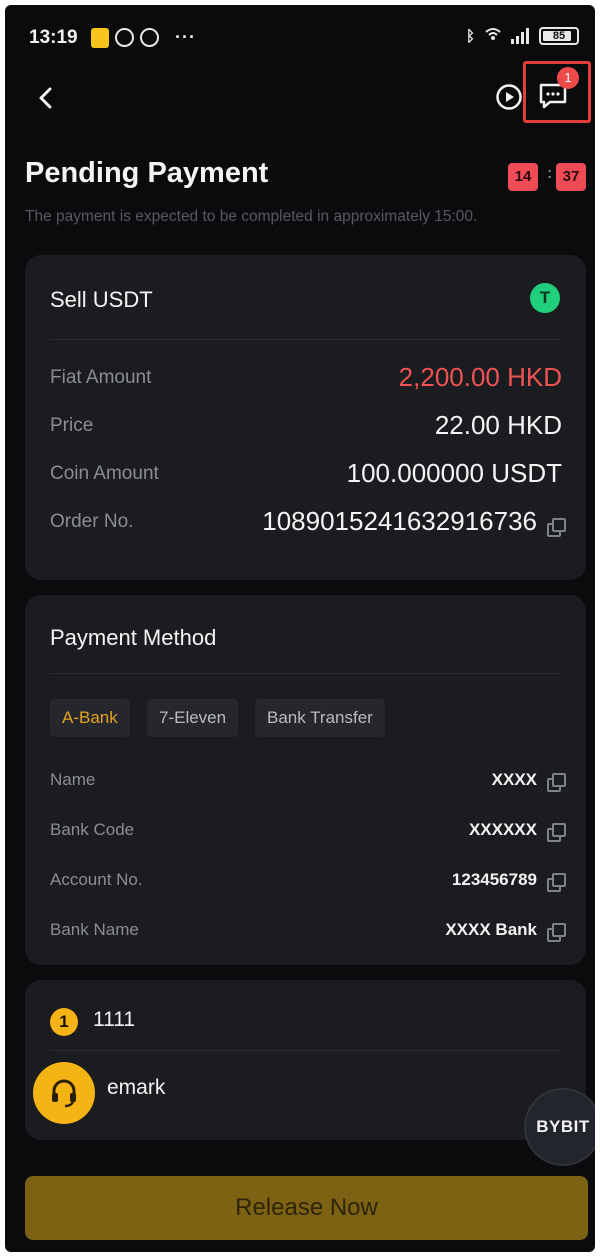 The height and width of the screenshot is (1257, 600). I want to click on order-number-label: Order No., so click(92, 521).